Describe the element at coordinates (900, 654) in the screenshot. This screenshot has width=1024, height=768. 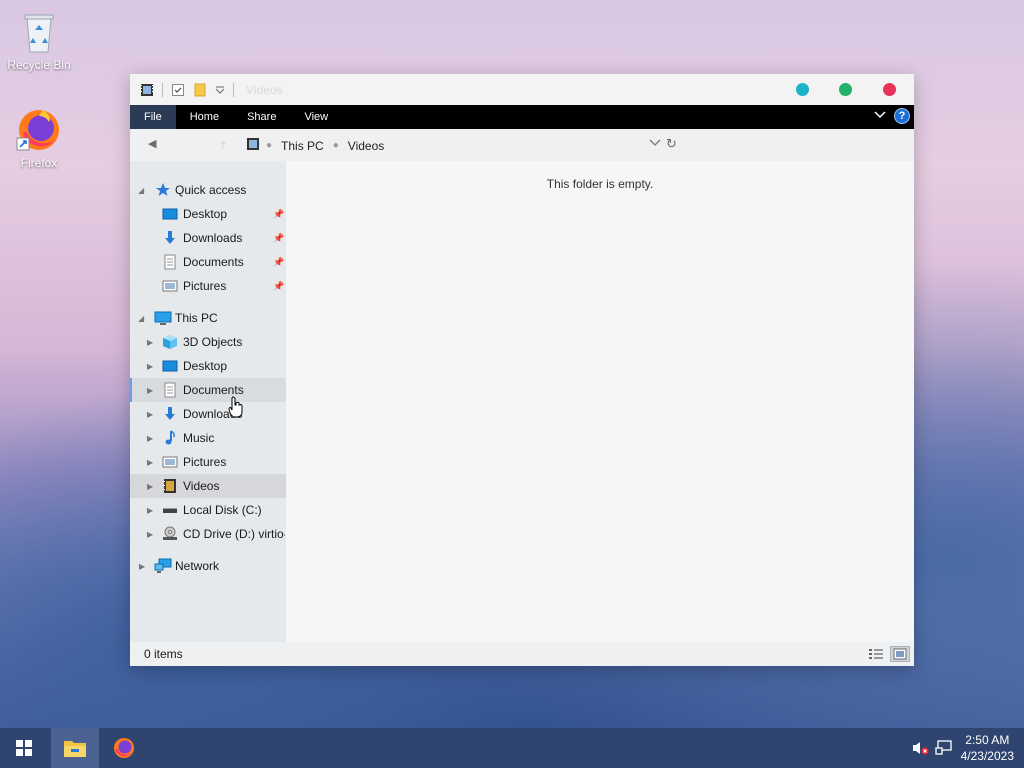
I see `large-icons-view-icon` at that location.